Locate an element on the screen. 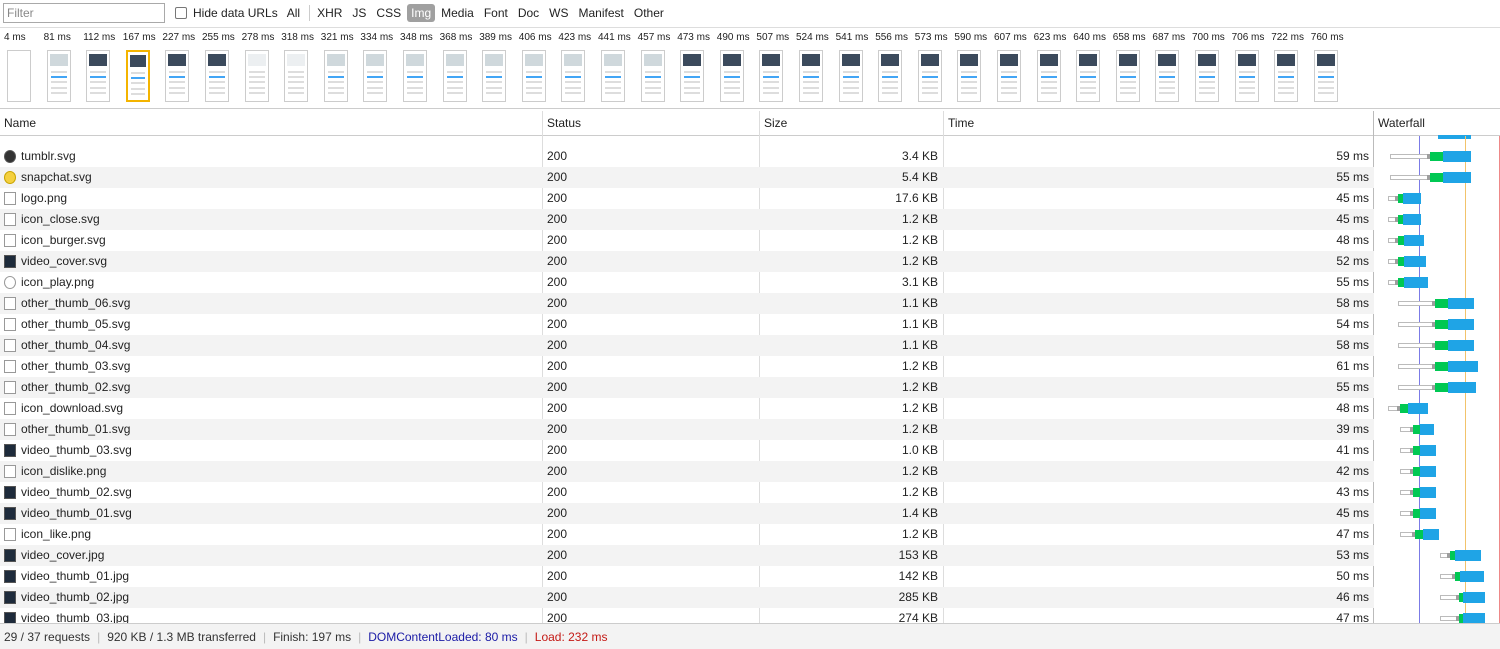 This screenshot has height=649, width=1500. table-row: other_thumb_06.svg 200 1.1 KB 58 ms is located at coordinates (687, 303).